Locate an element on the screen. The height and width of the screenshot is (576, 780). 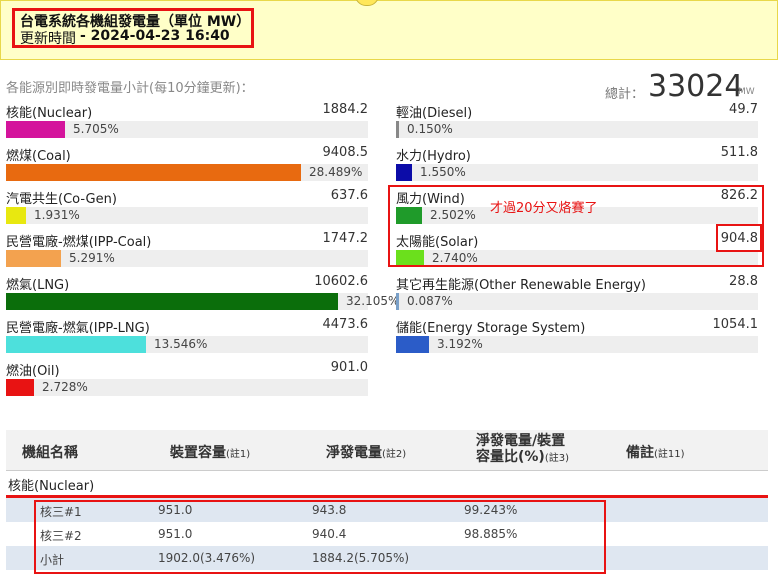
energy-bar-track: 1.931% is located at coordinates (187, 215).